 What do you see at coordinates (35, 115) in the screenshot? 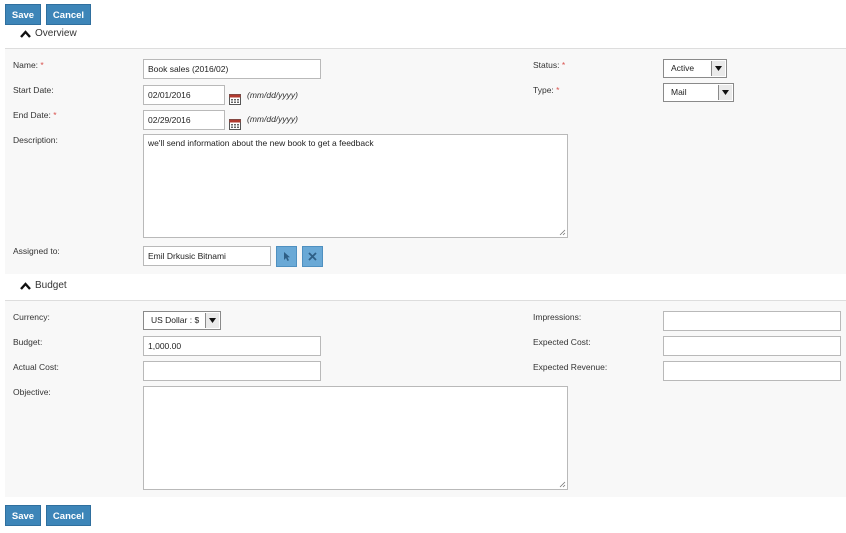
I see `end-date-label: End Date: *` at bounding box center [35, 115].